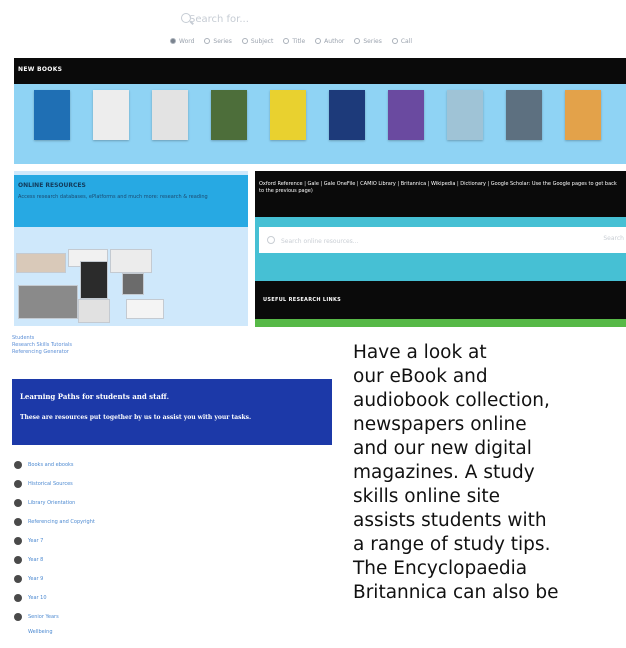 The width and height of the screenshot is (626, 648). Describe the element at coordinates (440, 300) in the screenshot. I see `useful-research-links-header: USEFUL RESEARCH LINKS` at that location.